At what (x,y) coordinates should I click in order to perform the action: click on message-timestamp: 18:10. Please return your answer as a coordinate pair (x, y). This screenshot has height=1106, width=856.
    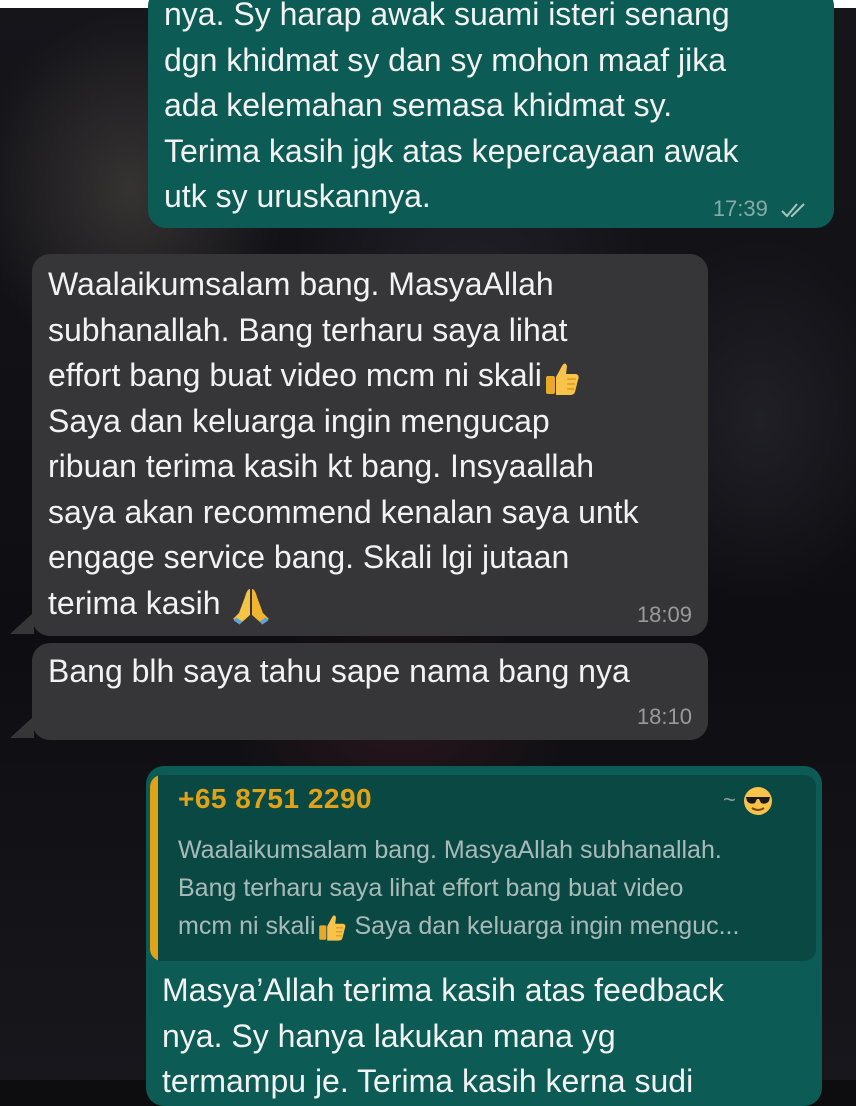
    Looking at the image, I should click on (664, 716).